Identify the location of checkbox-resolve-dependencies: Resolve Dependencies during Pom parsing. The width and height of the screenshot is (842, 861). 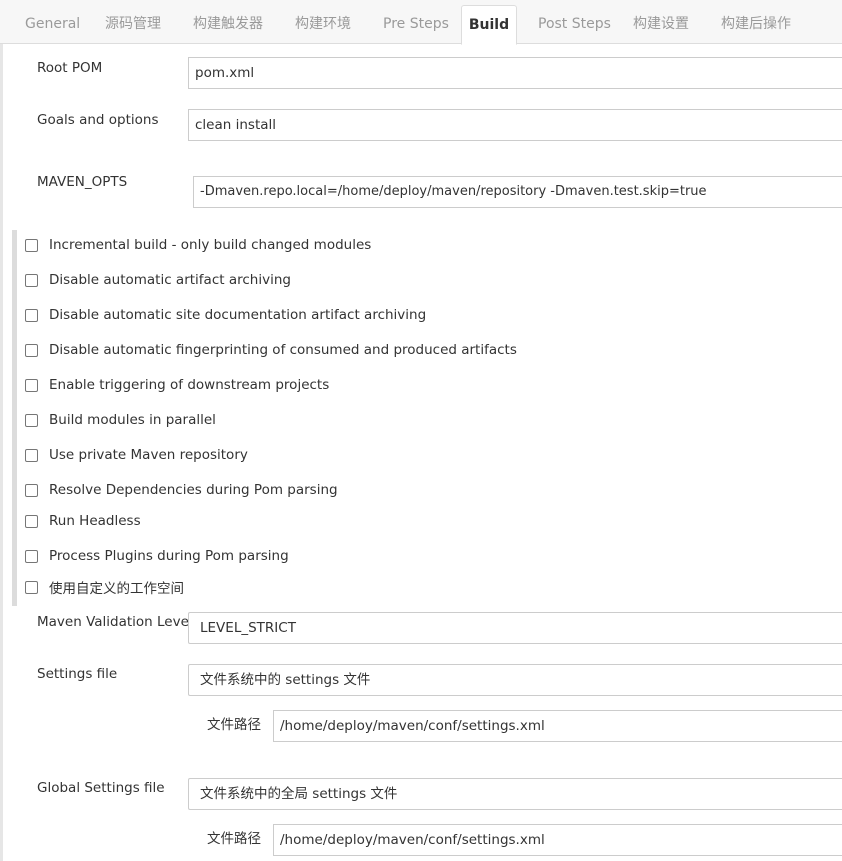
(181, 490).